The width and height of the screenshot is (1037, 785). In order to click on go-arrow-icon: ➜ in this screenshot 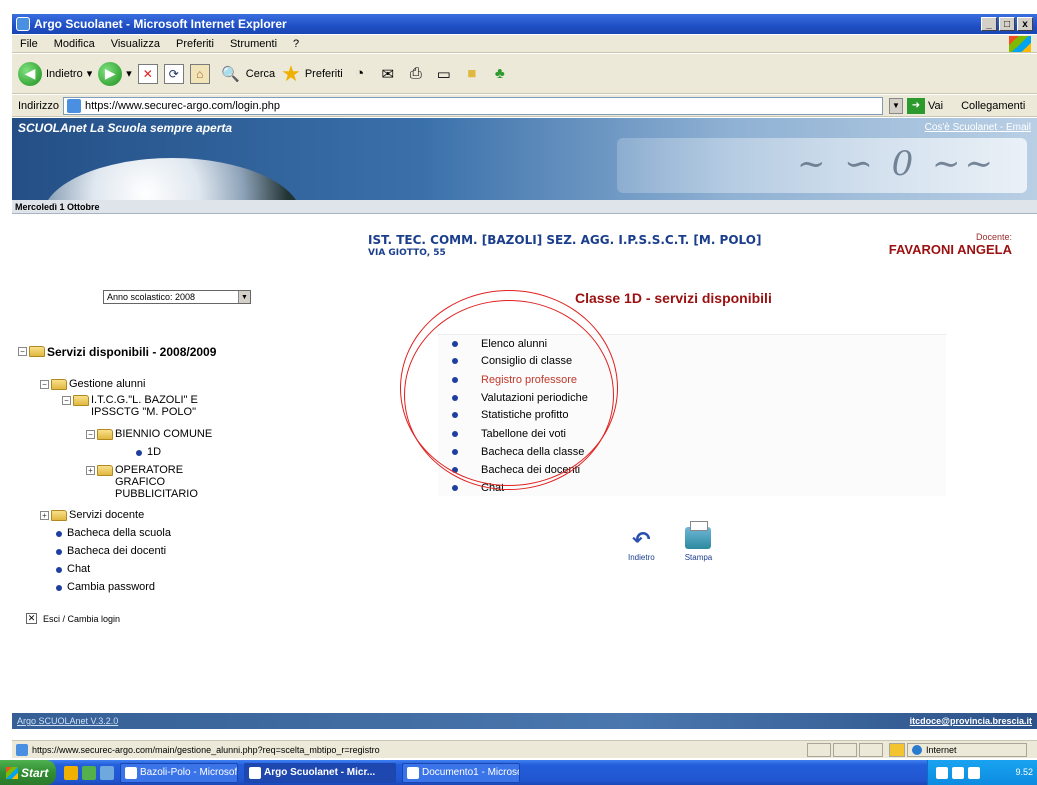, I will do `click(915, 105)`.